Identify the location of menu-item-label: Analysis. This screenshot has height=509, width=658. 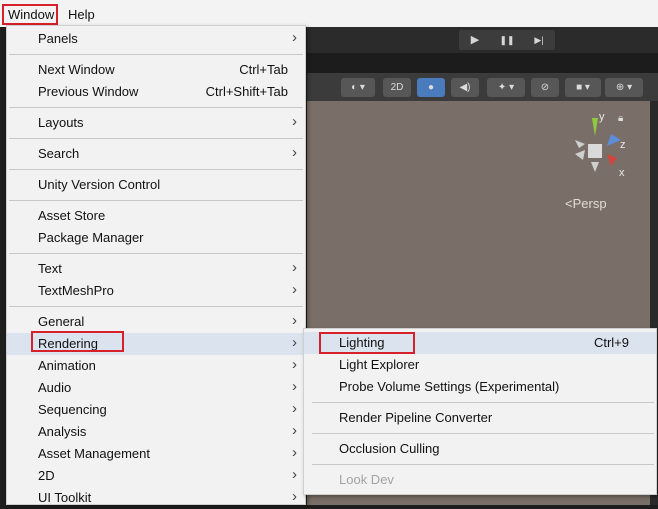
(62, 431).